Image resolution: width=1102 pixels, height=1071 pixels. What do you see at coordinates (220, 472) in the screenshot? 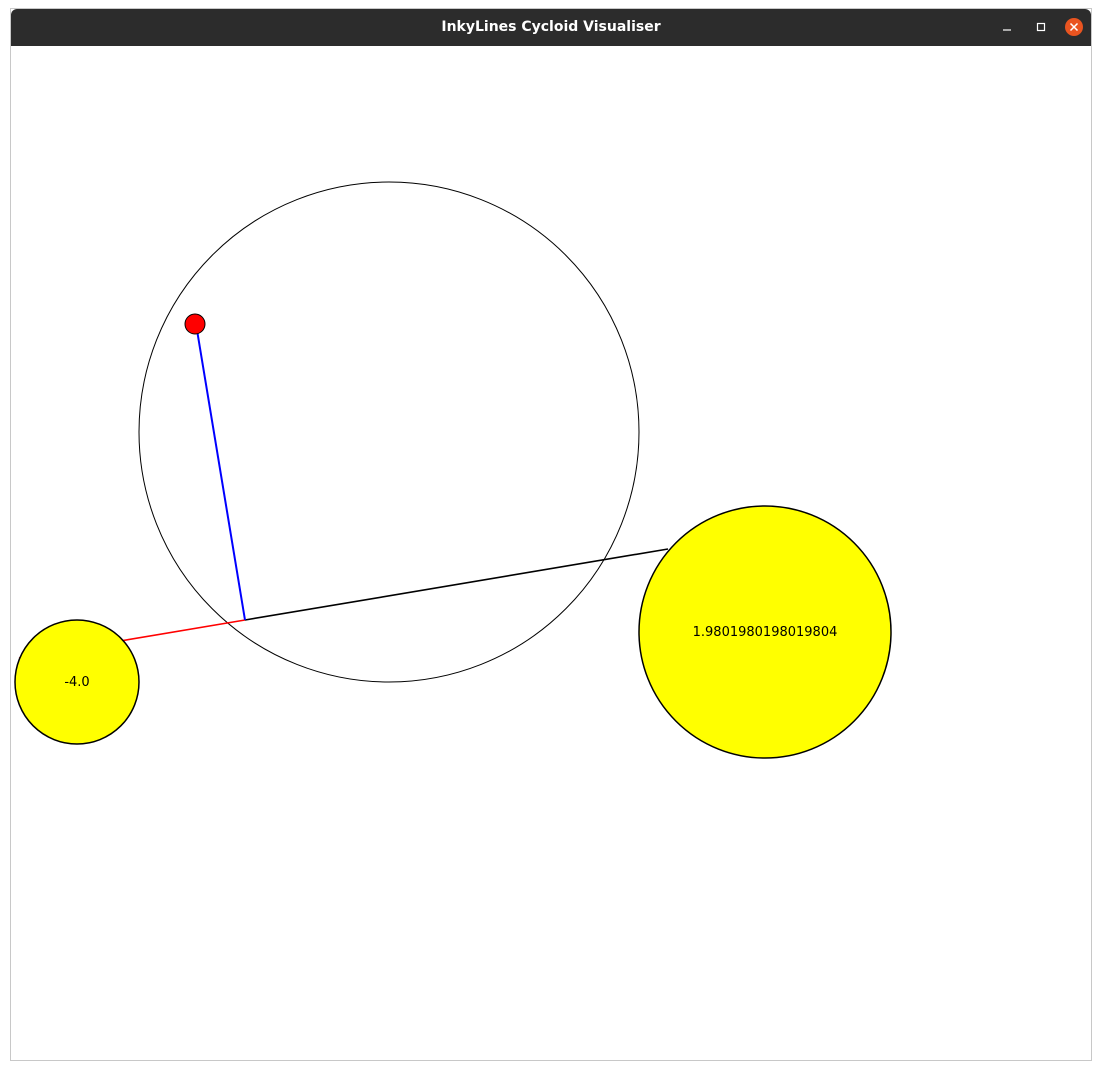
I see `blue-arm-line` at bounding box center [220, 472].